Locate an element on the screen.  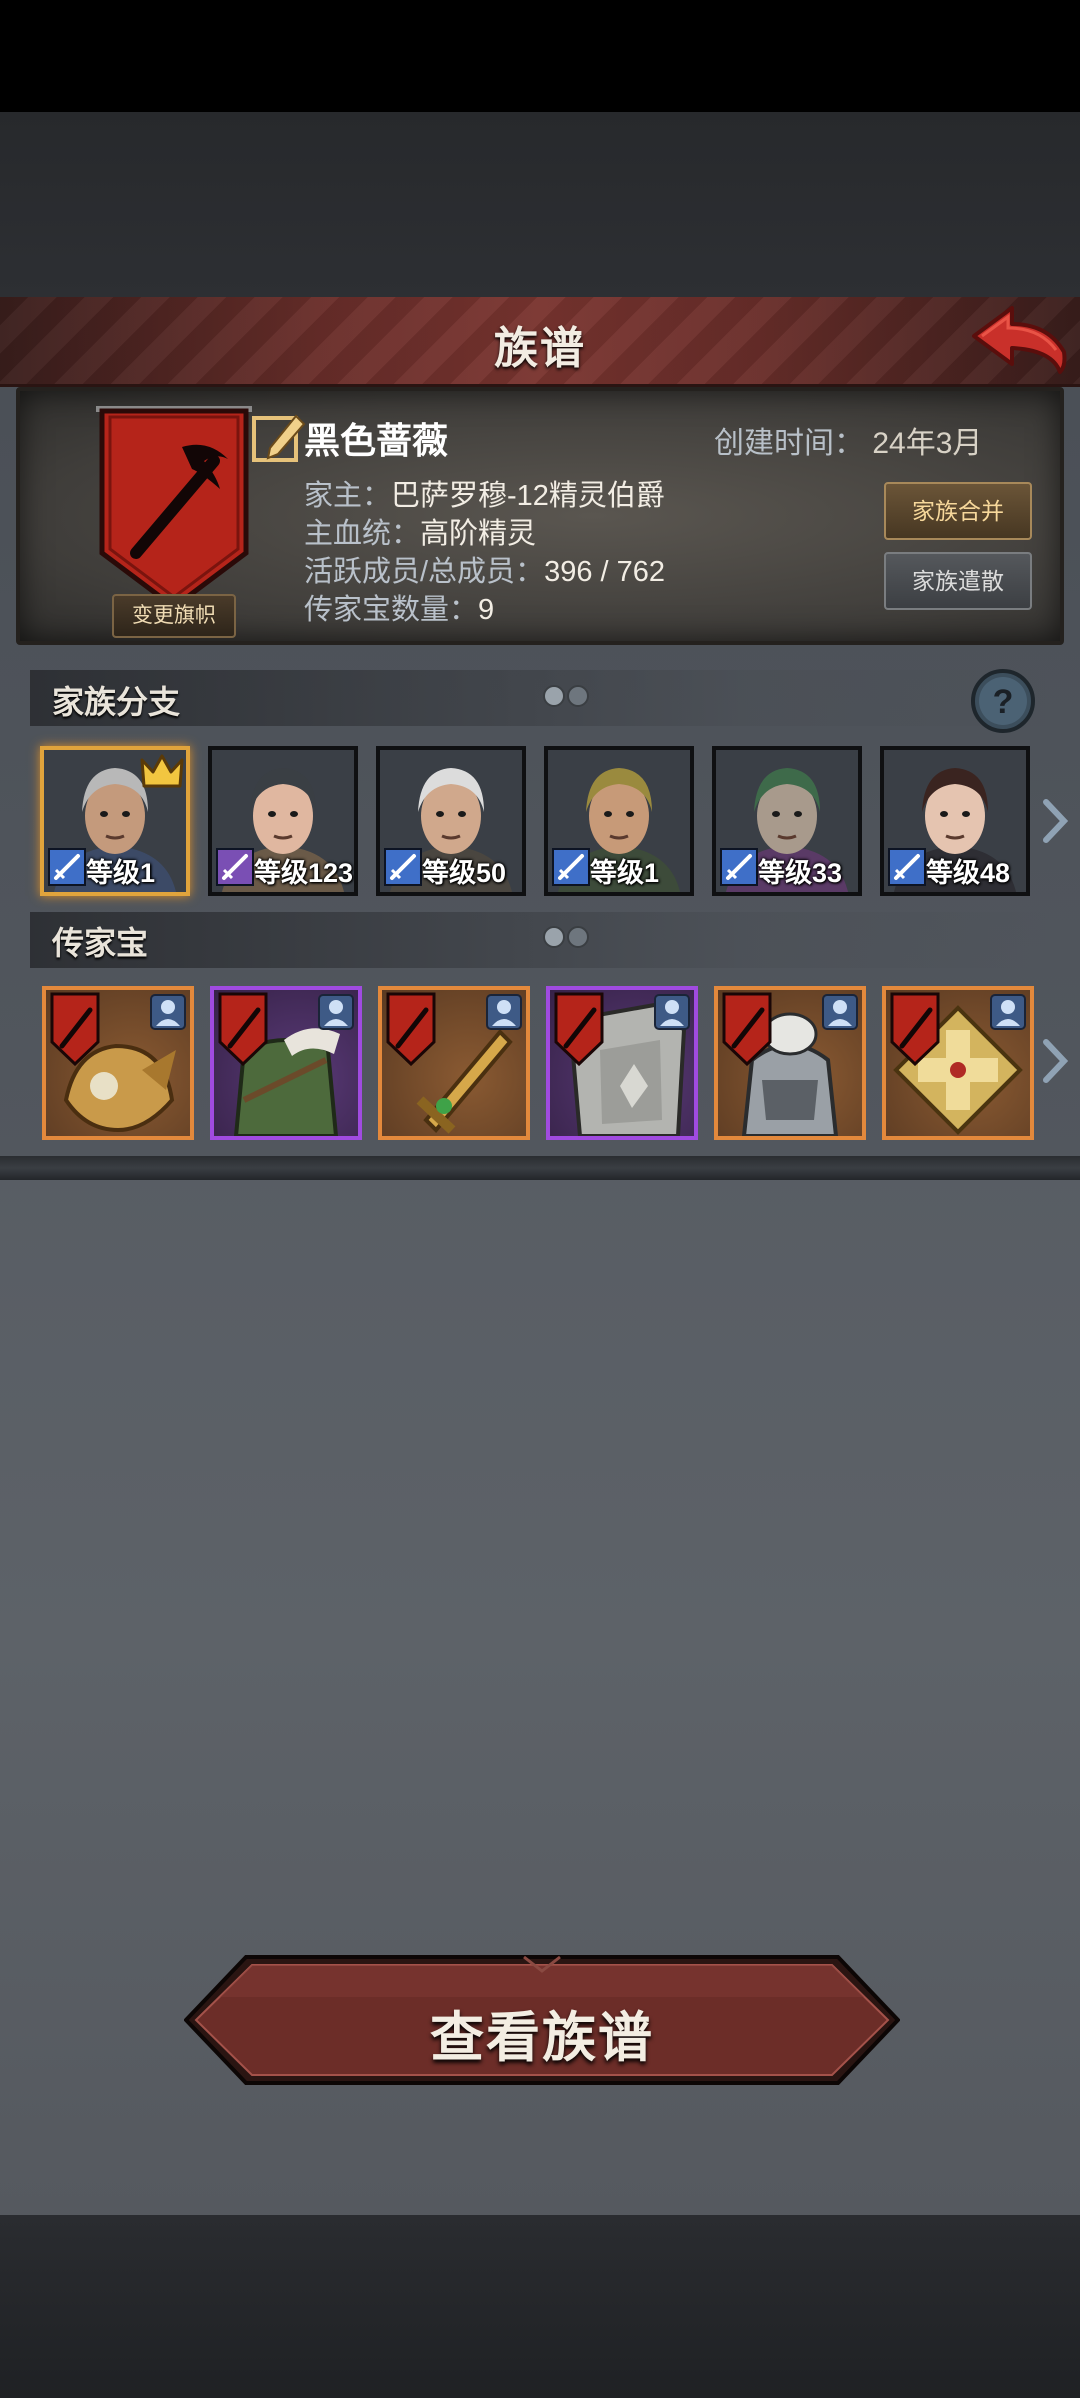
member-level: 等级33 is located at coordinates (800, 873).